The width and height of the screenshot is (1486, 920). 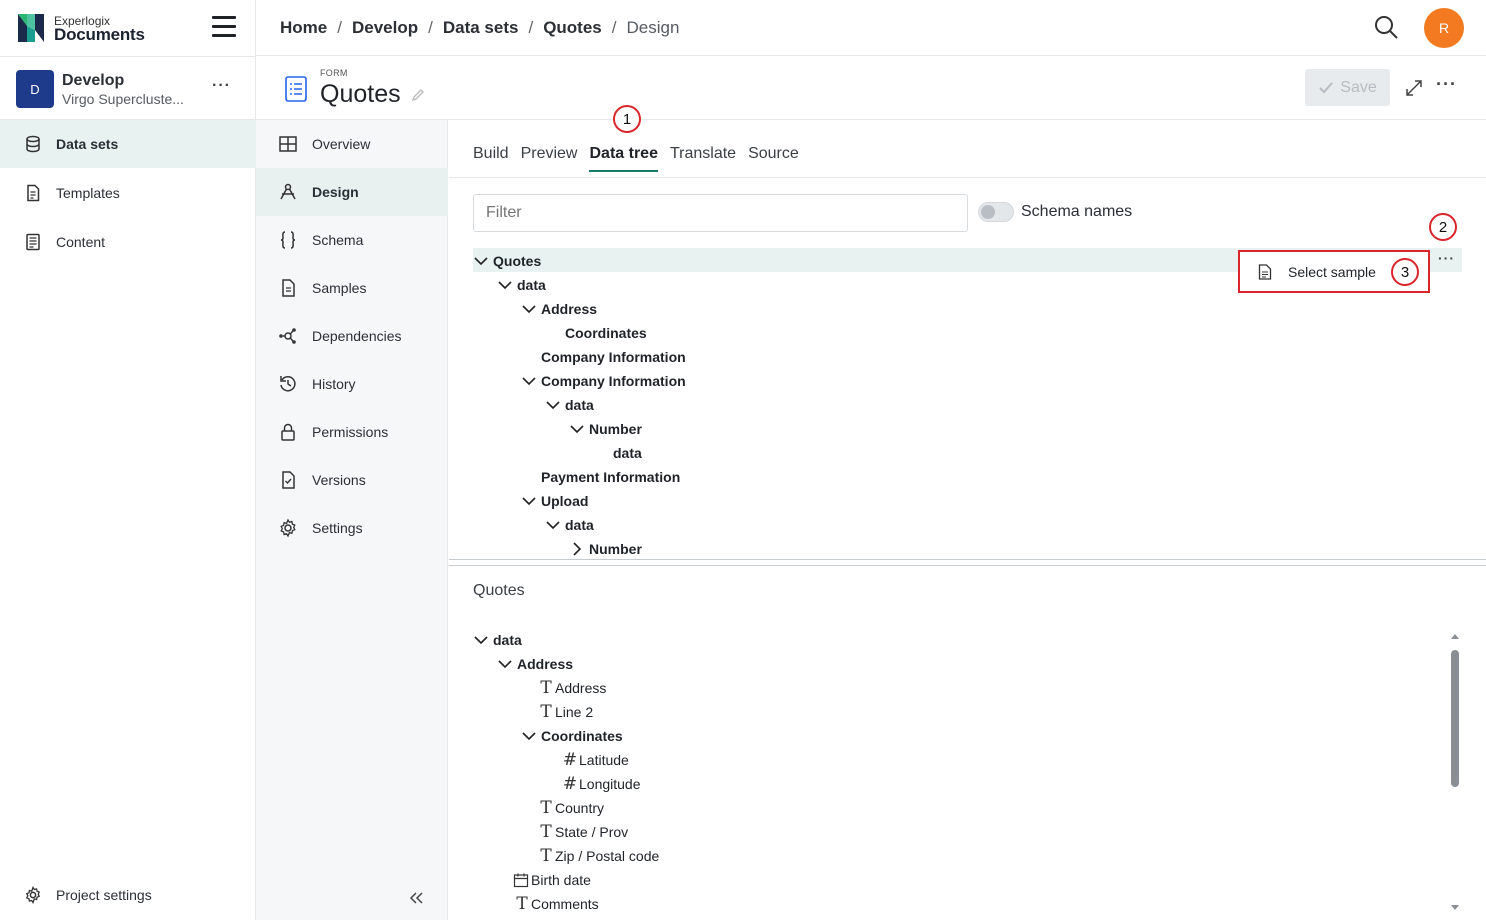 What do you see at coordinates (535, 664) in the screenshot?
I see `field-row: Address` at bounding box center [535, 664].